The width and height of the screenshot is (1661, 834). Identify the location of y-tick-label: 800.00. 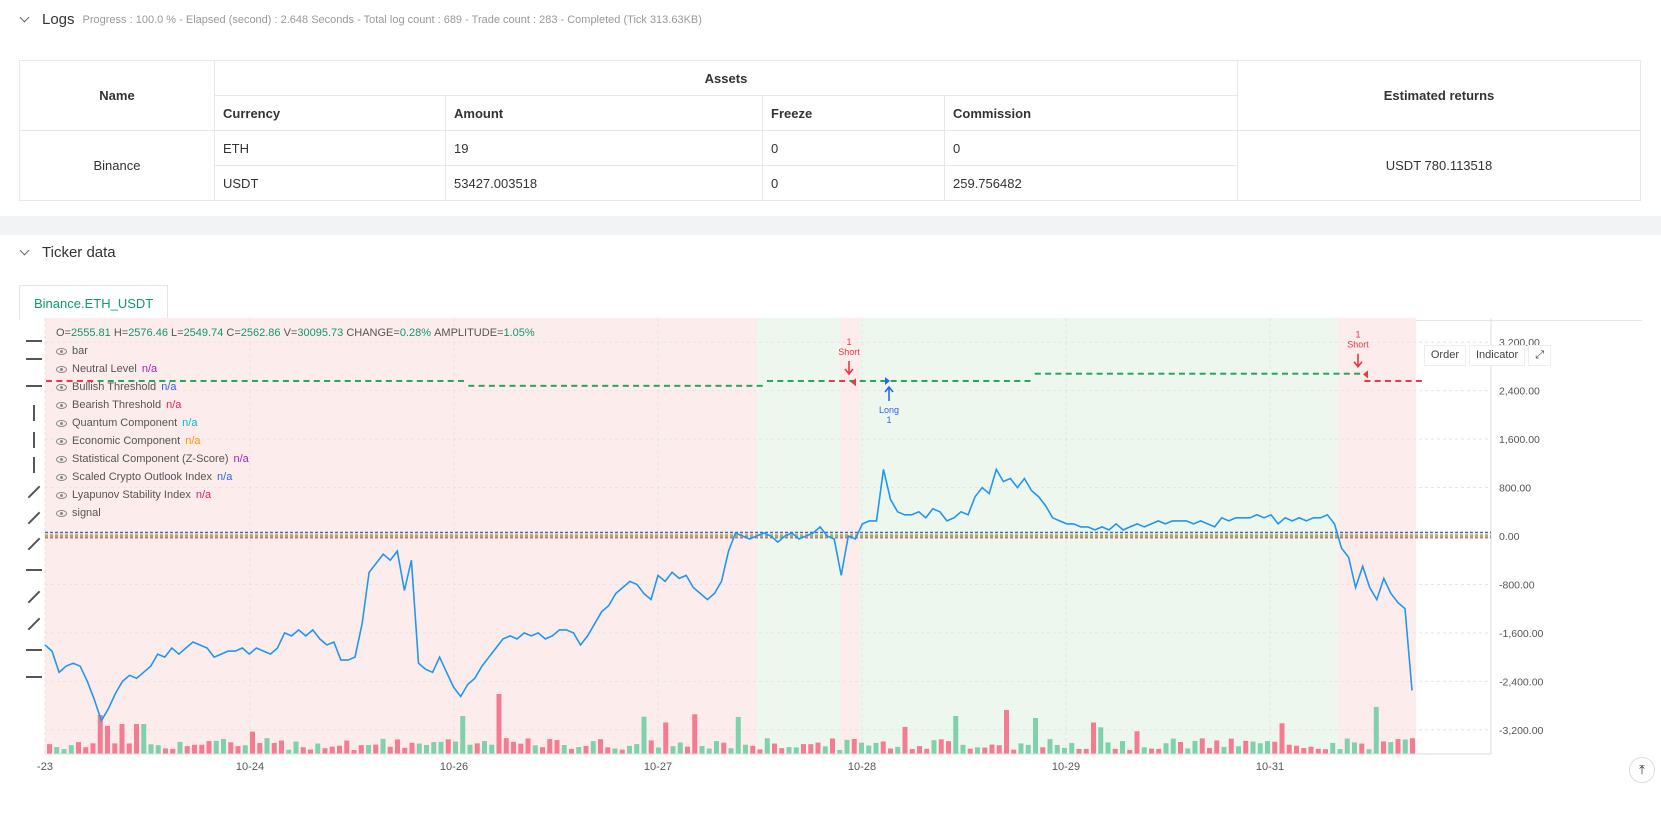
(1515, 489).